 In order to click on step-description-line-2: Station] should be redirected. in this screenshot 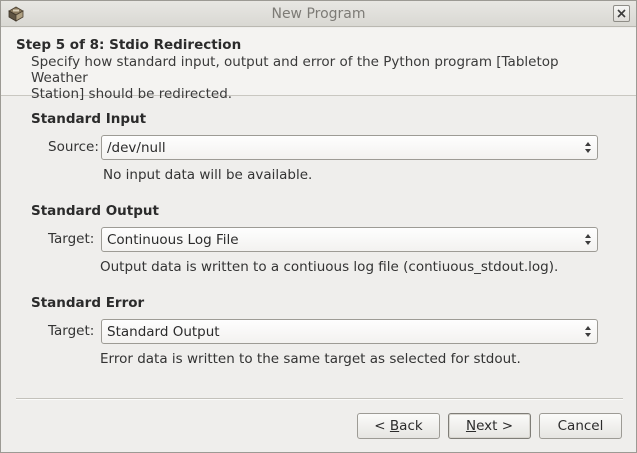, I will do `click(132, 94)`.